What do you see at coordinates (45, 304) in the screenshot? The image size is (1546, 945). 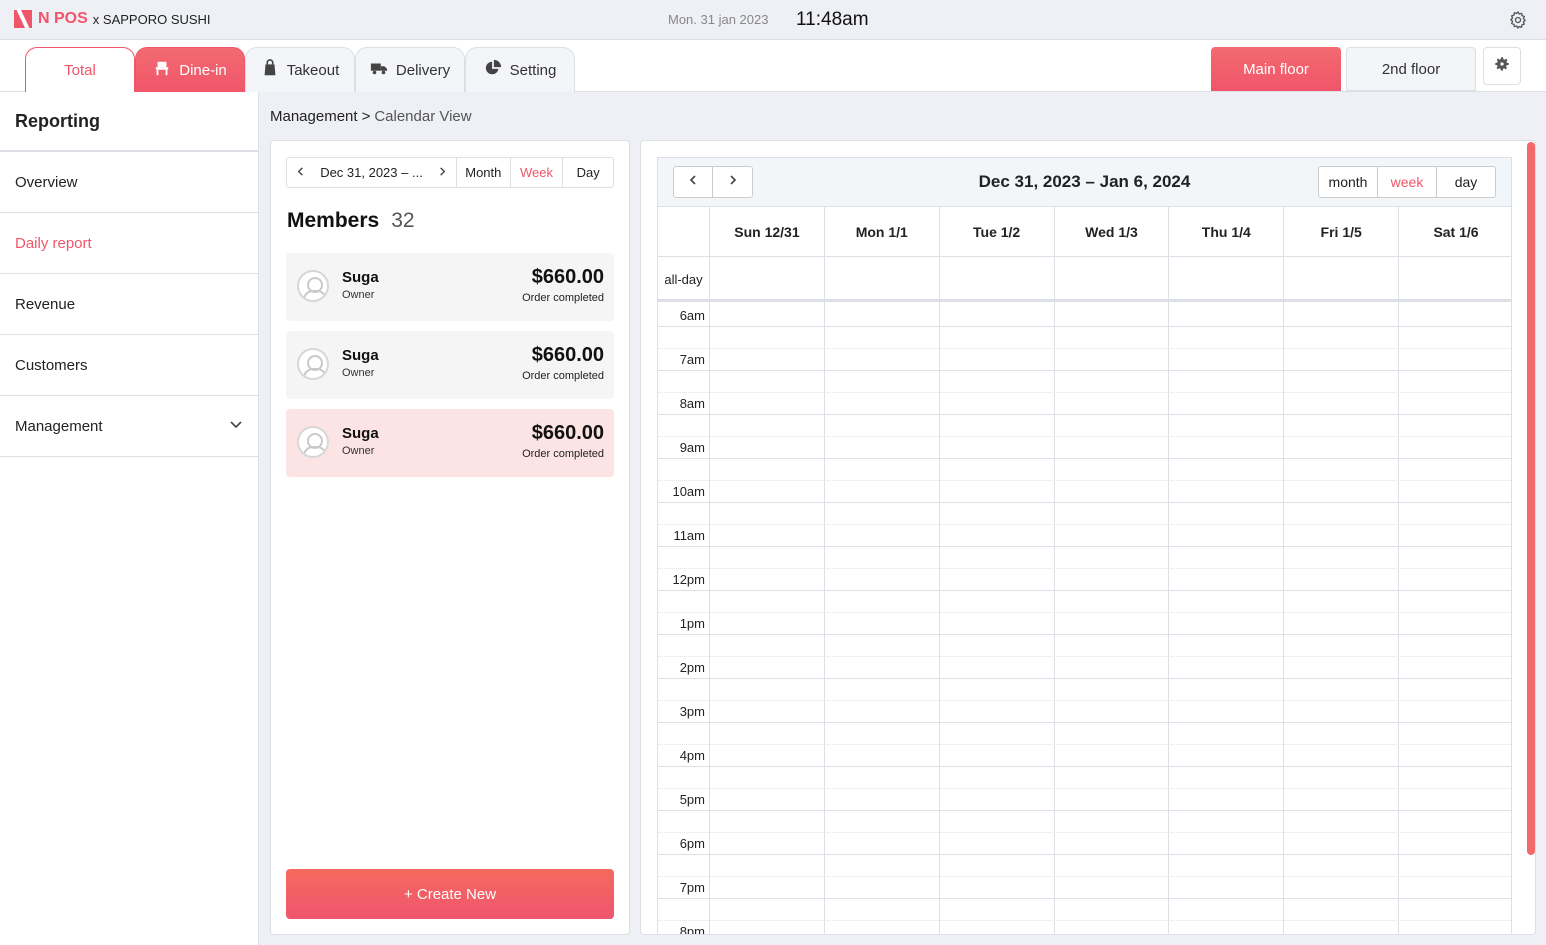 I see `sidebar-item-label: Revenue` at bounding box center [45, 304].